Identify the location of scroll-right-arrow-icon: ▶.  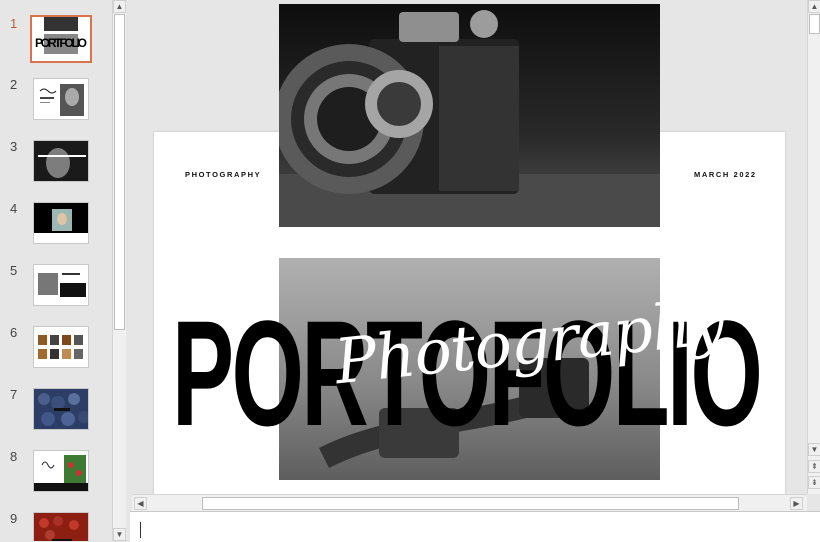
(796, 503).